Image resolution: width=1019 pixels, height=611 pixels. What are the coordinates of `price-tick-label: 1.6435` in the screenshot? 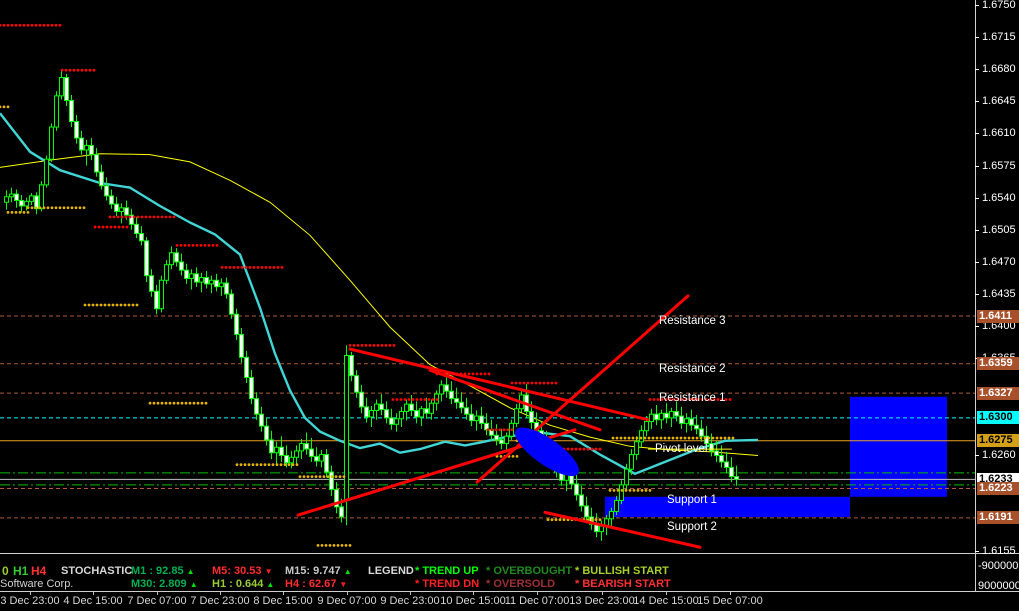 It's located at (999, 294).